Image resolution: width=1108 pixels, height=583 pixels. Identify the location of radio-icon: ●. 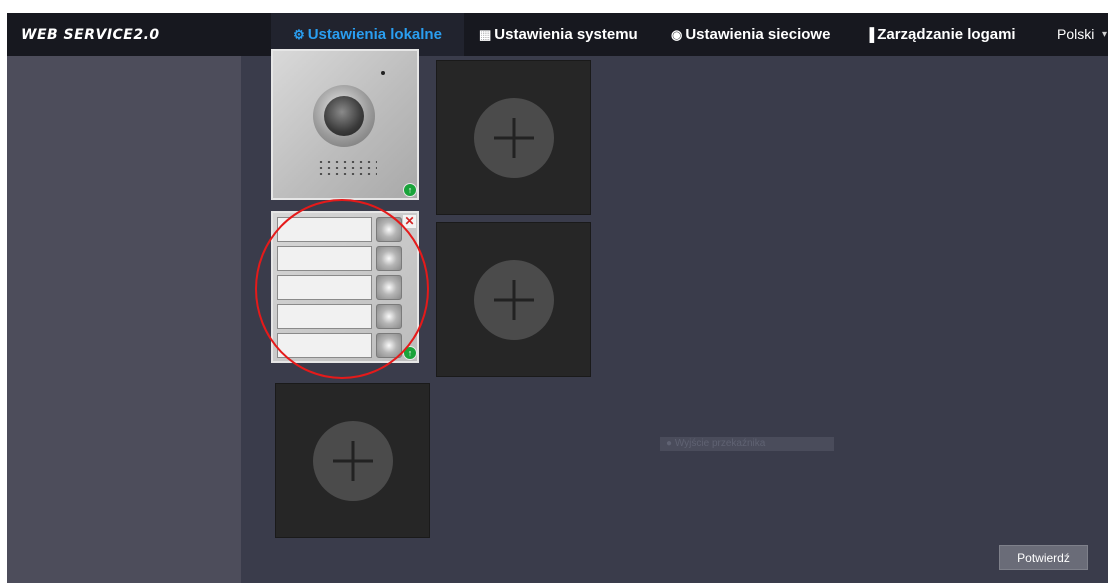
(669, 443).